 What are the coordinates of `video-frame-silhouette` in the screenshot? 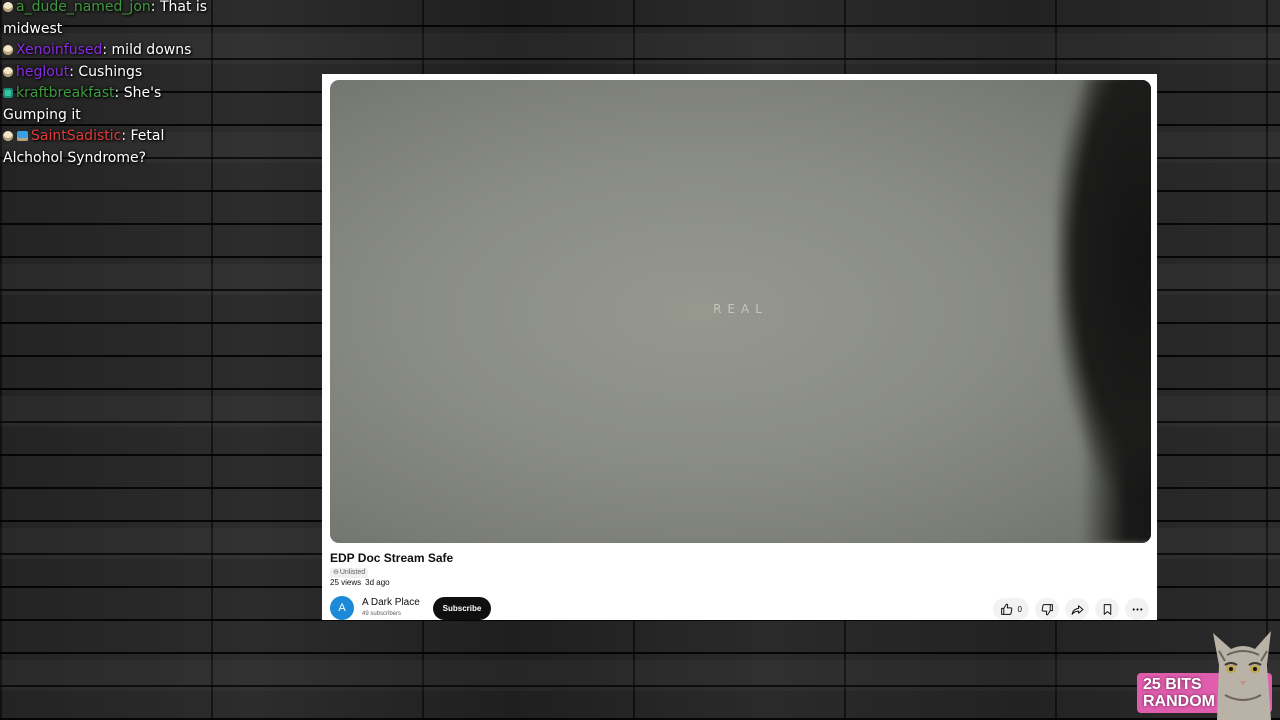 It's located at (1103, 285).